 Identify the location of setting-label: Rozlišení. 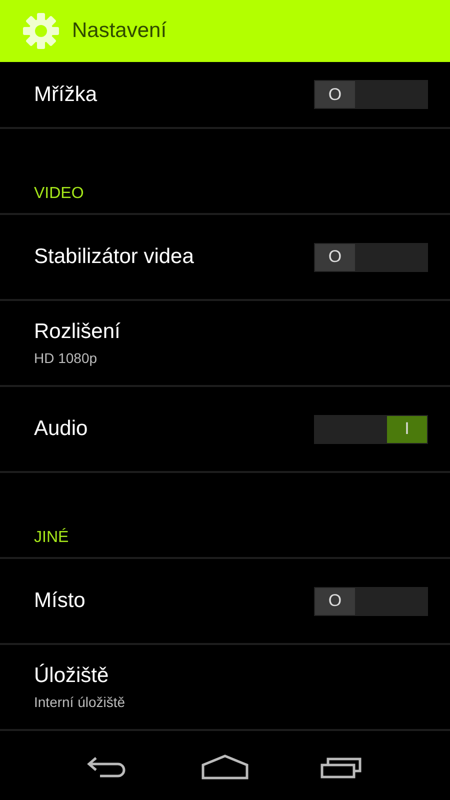
(77, 332).